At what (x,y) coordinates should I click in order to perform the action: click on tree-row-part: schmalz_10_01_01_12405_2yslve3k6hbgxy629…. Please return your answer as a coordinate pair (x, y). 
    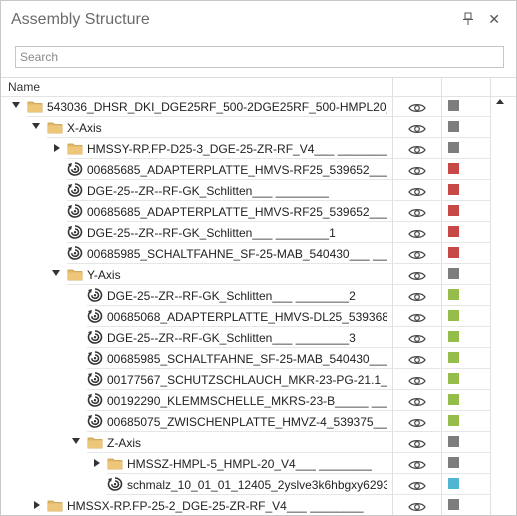
    Looking at the image, I should click on (258, 484).